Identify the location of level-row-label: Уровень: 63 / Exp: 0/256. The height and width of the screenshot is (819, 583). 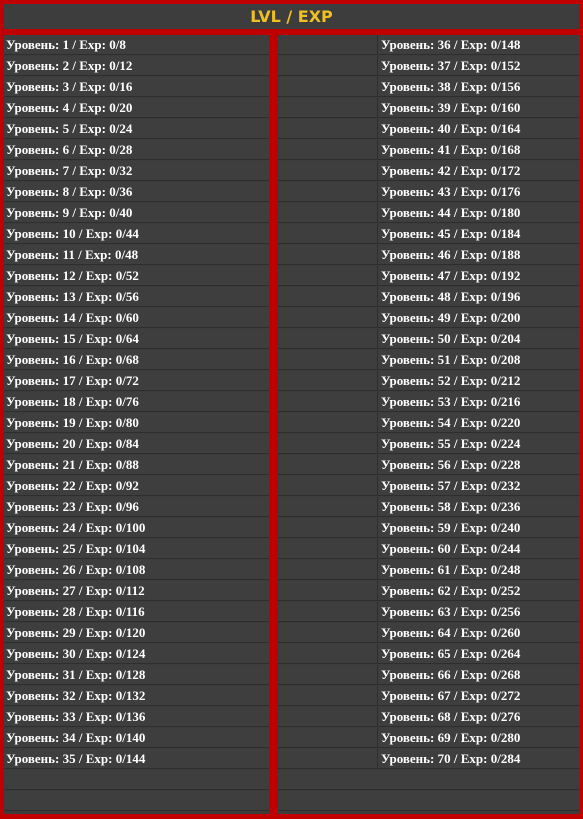
(451, 611).